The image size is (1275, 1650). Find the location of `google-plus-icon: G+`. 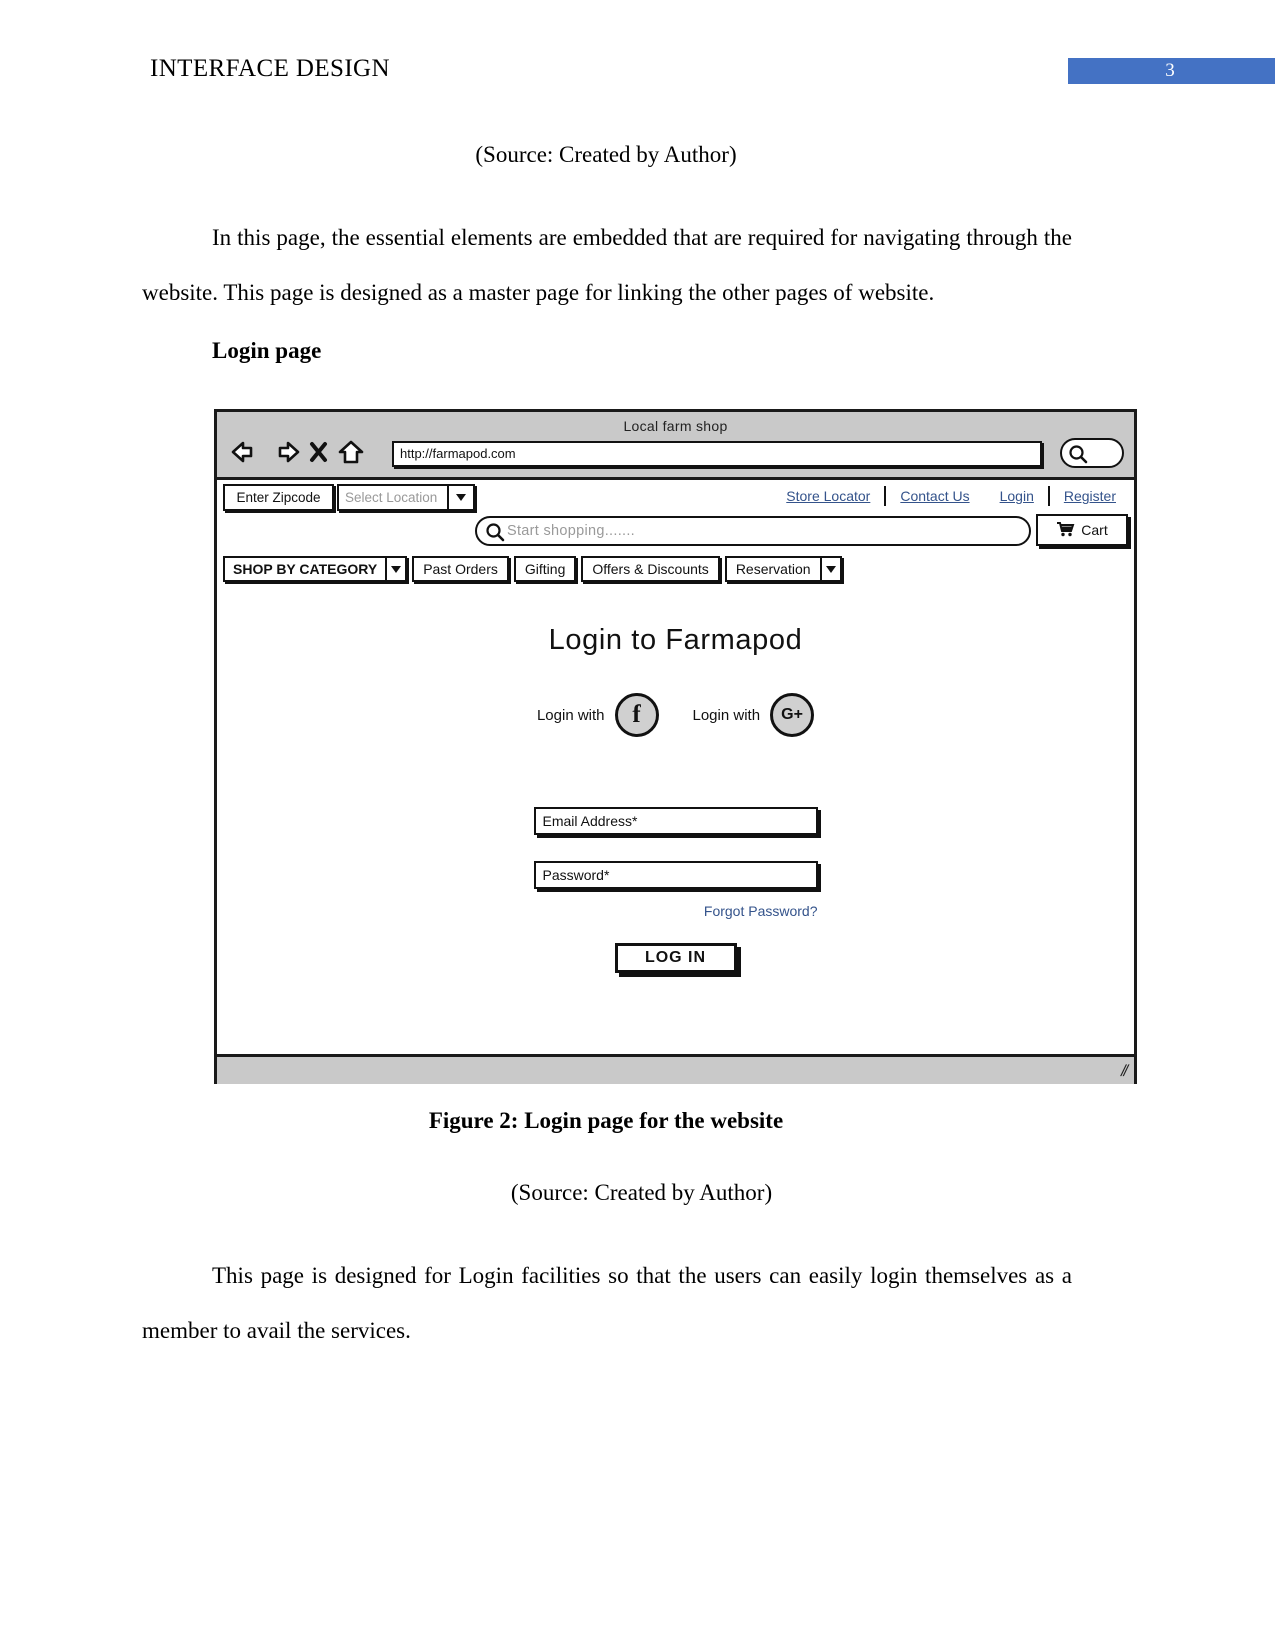

google-plus-icon: G+ is located at coordinates (792, 715).